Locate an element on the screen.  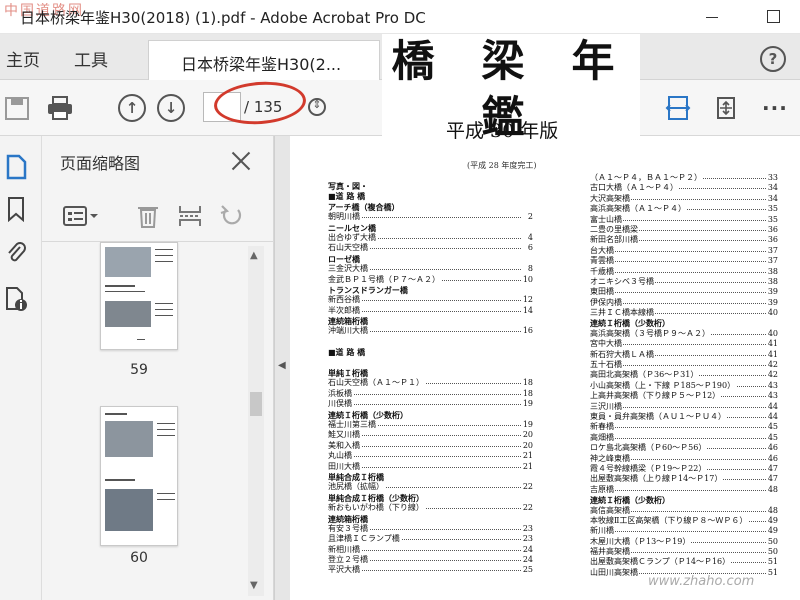
scroll-up-icon: ▲ is located at coordinates (254, 255).